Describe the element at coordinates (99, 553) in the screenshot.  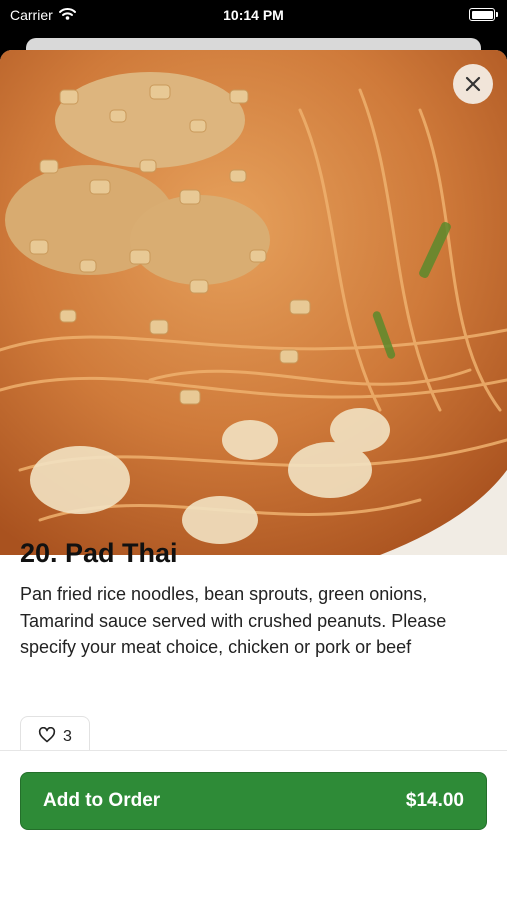
I see `item-title: 20. Pad Thai` at that location.